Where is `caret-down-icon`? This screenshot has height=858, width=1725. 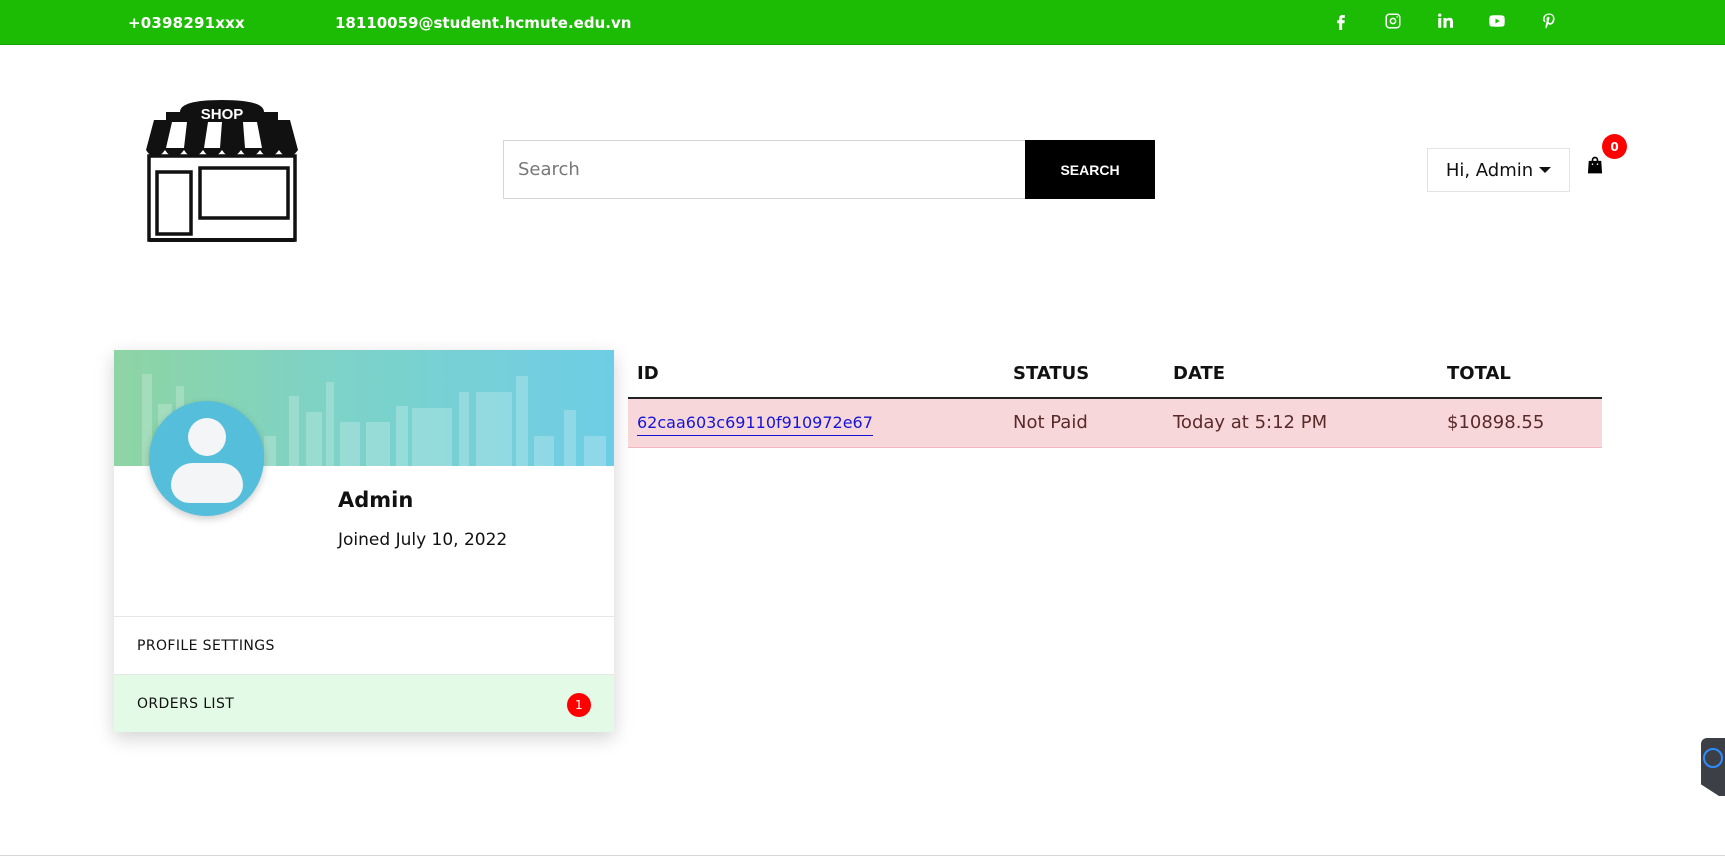
caret-down-icon is located at coordinates (1545, 170).